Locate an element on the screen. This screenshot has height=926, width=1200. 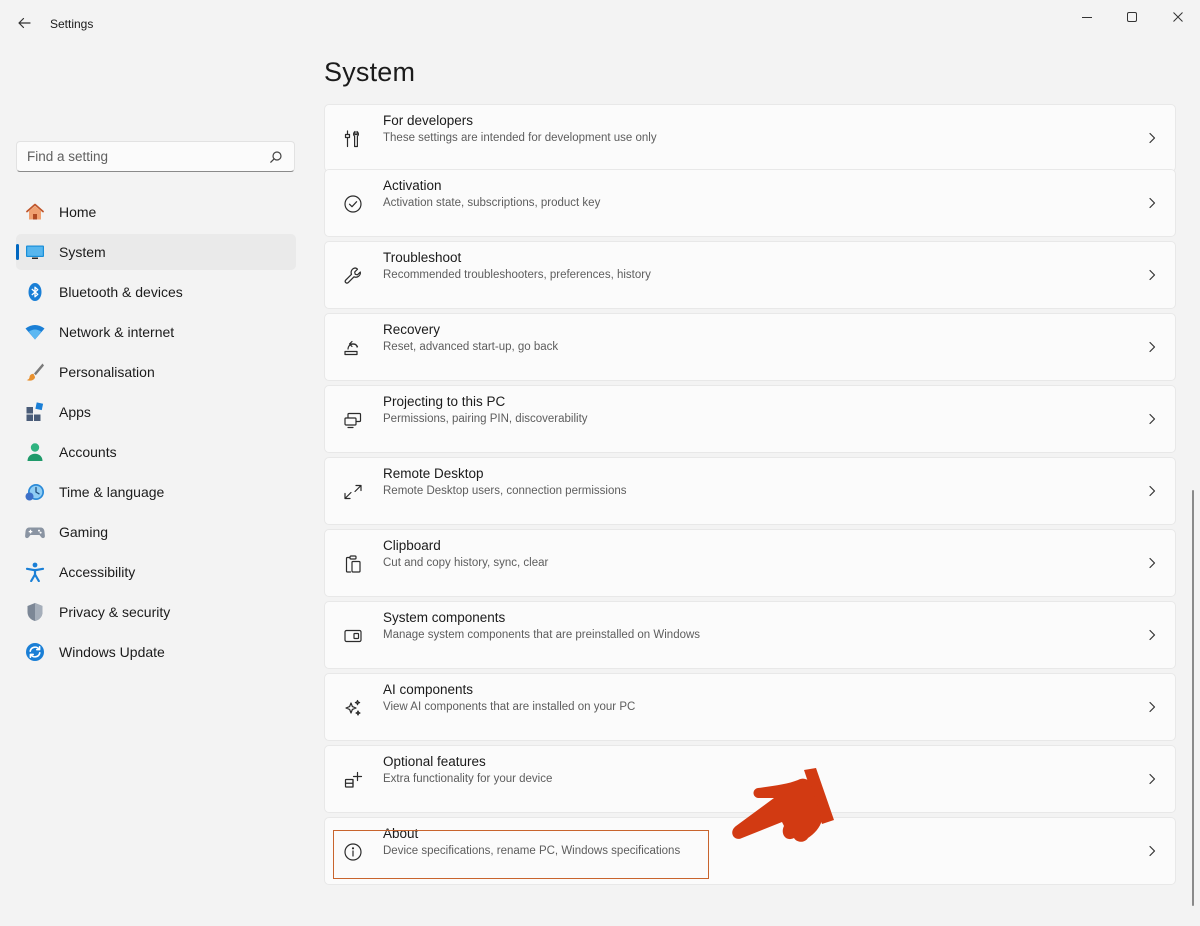
sidebar-item-label: Windows Update is located at coordinates (112, 652).